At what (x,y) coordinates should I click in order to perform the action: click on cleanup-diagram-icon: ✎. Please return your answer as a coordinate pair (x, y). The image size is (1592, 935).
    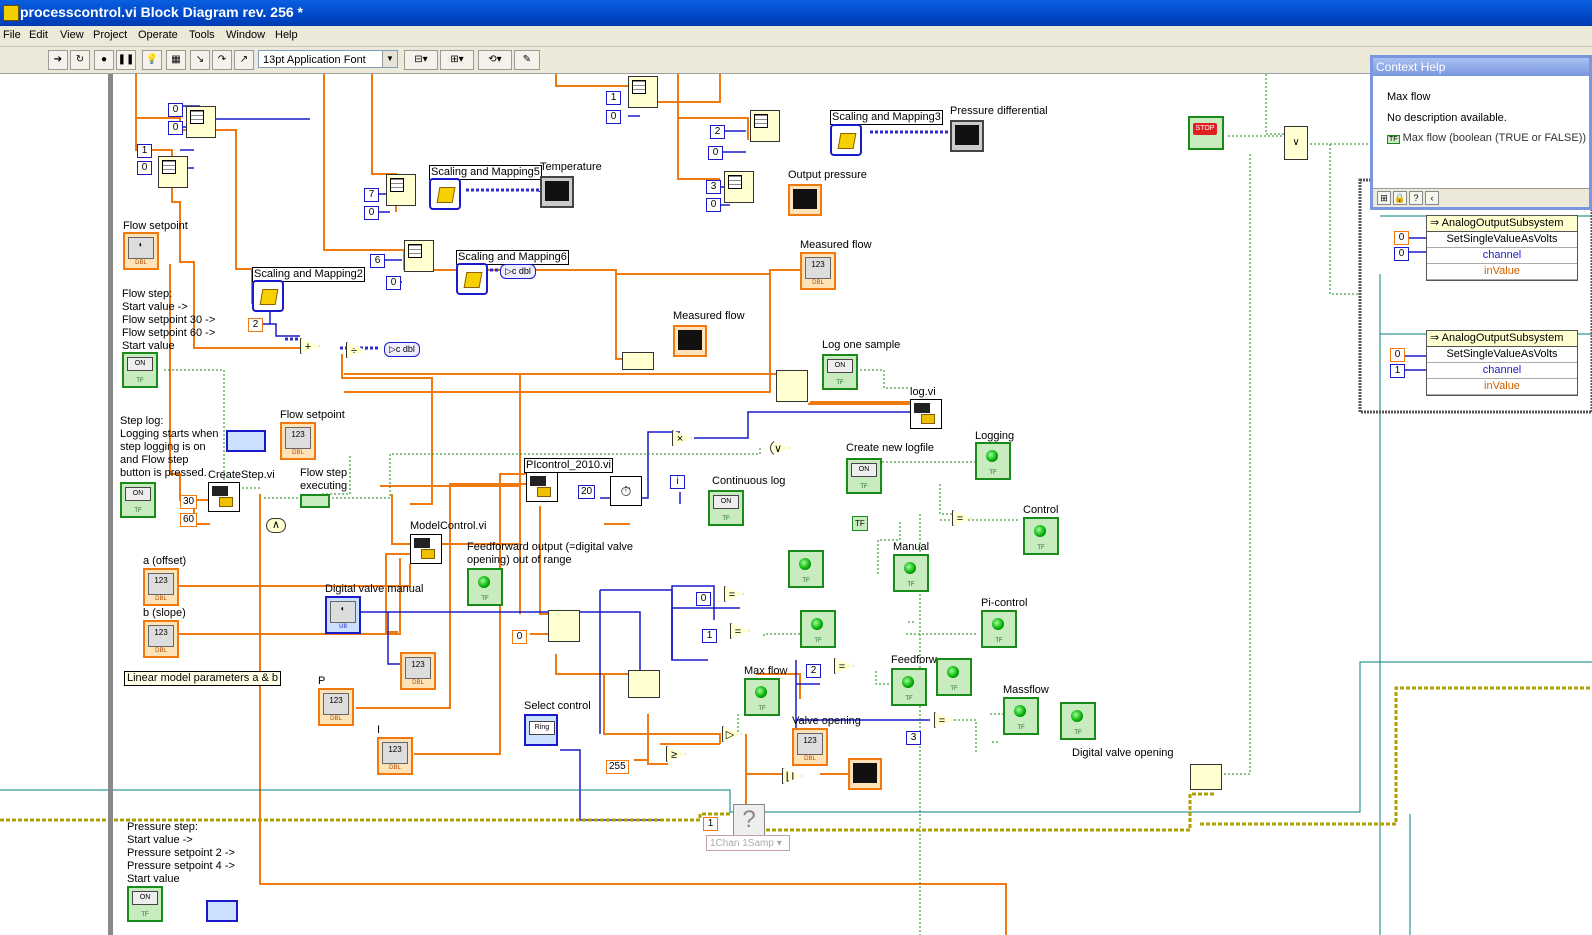
    Looking at the image, I should click on (527, 60).